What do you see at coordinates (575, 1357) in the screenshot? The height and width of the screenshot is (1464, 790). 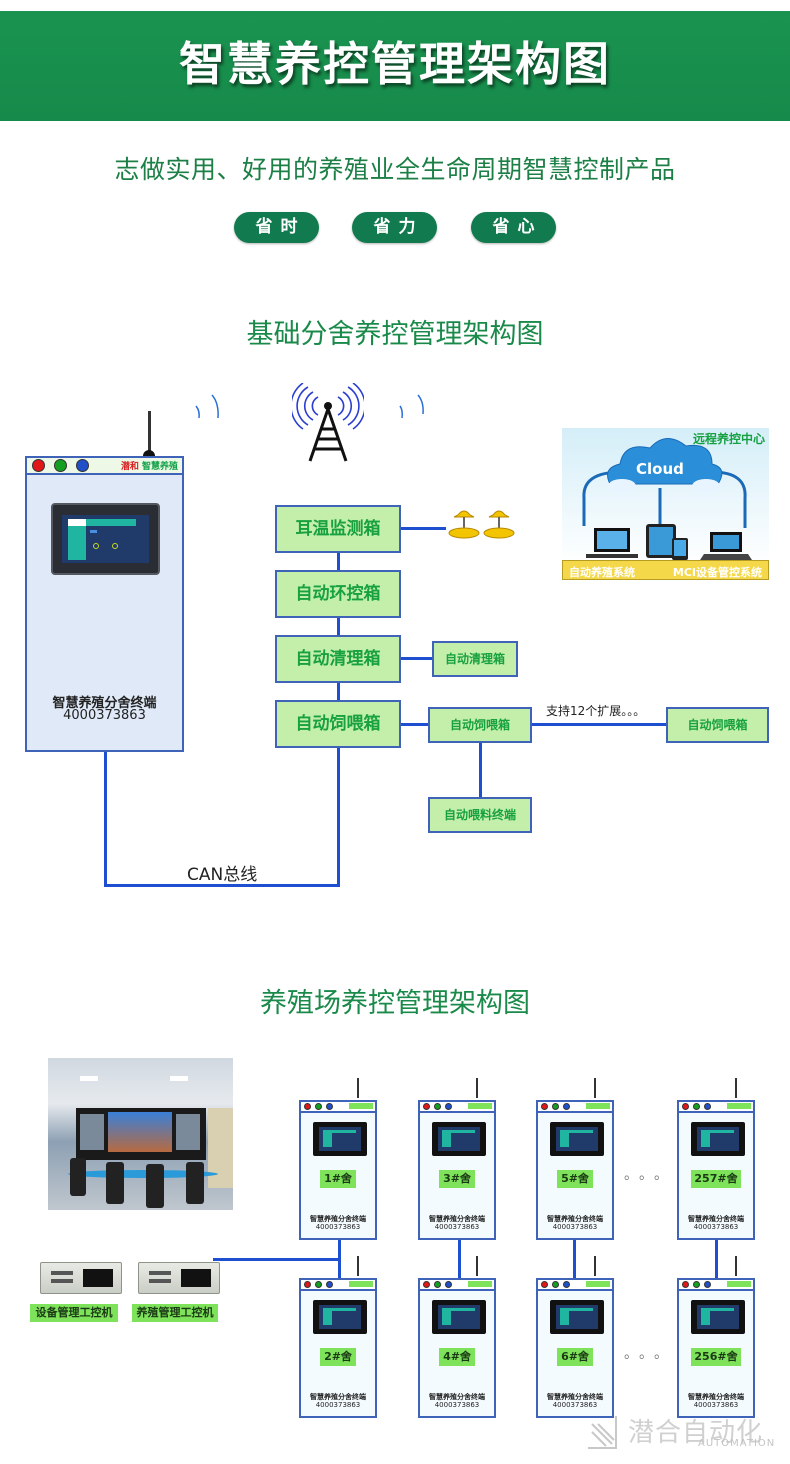 I see `shed-number-tag: 6#舍` at bounding box center [575, 1357].